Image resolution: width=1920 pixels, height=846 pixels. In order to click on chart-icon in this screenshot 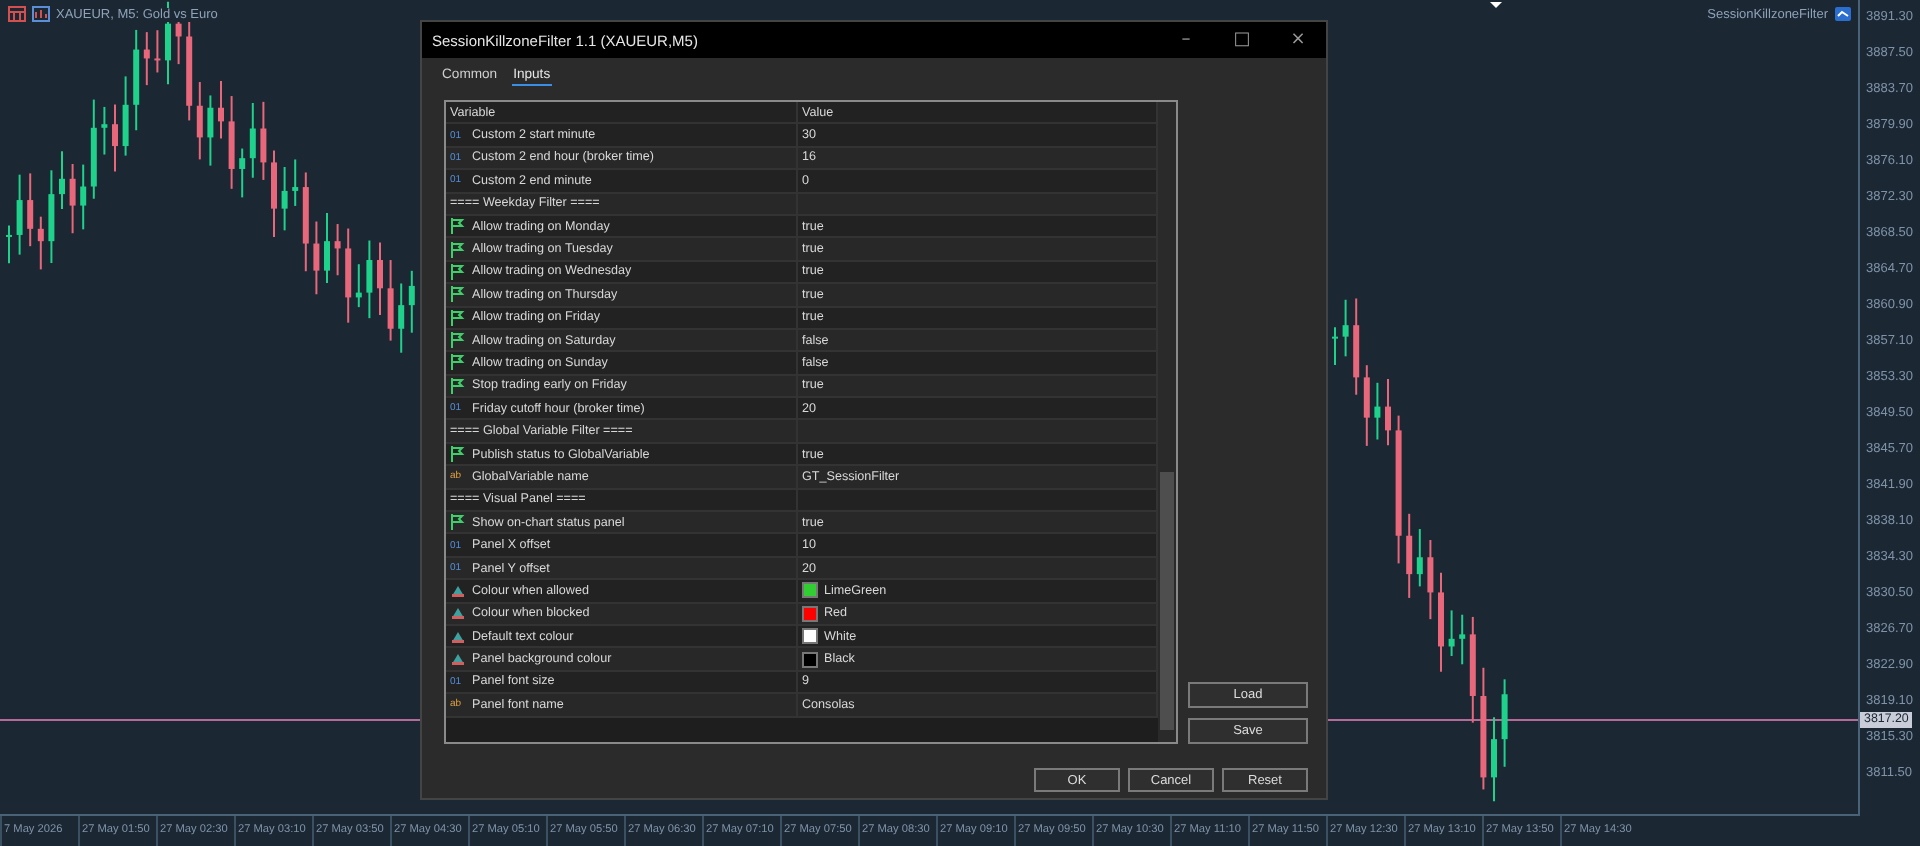, I will do `click(41, 14)`.